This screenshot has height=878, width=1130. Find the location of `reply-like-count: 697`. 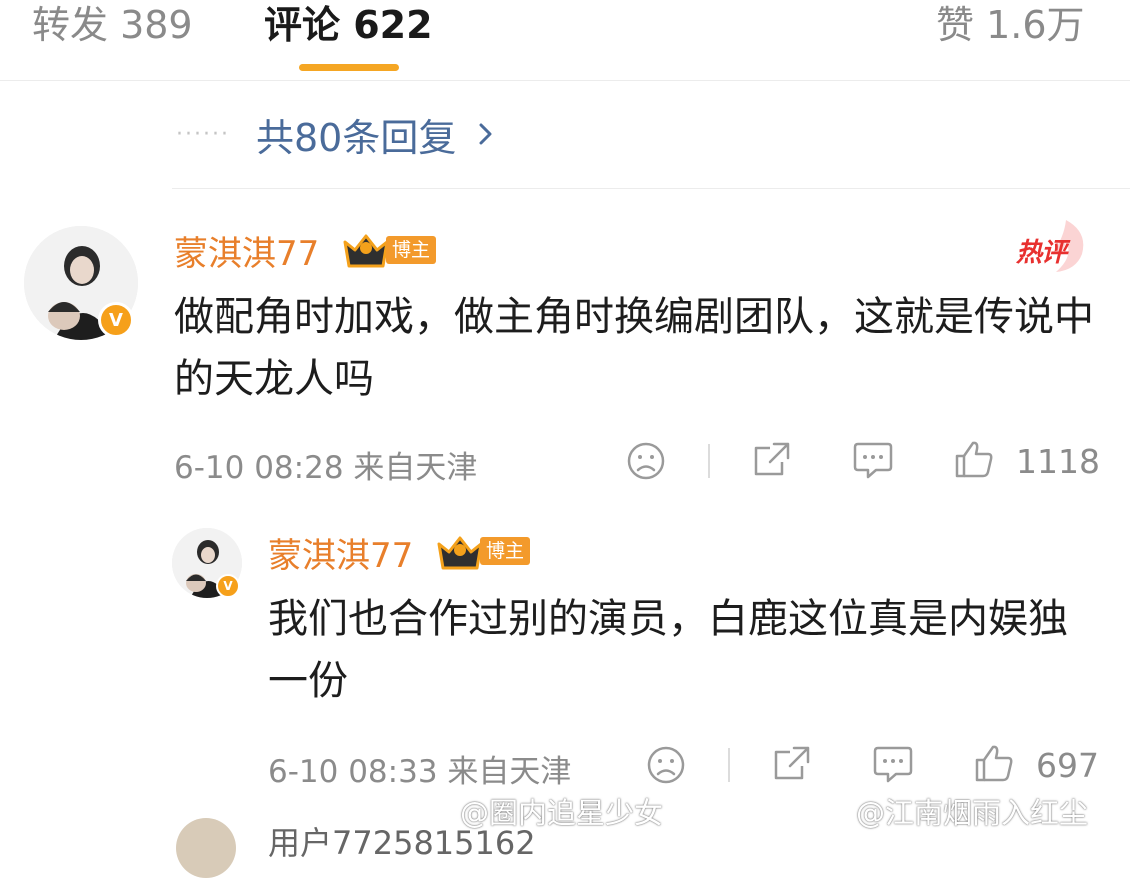

reply-like-count: 697 is located at coordinates (1067, 765).